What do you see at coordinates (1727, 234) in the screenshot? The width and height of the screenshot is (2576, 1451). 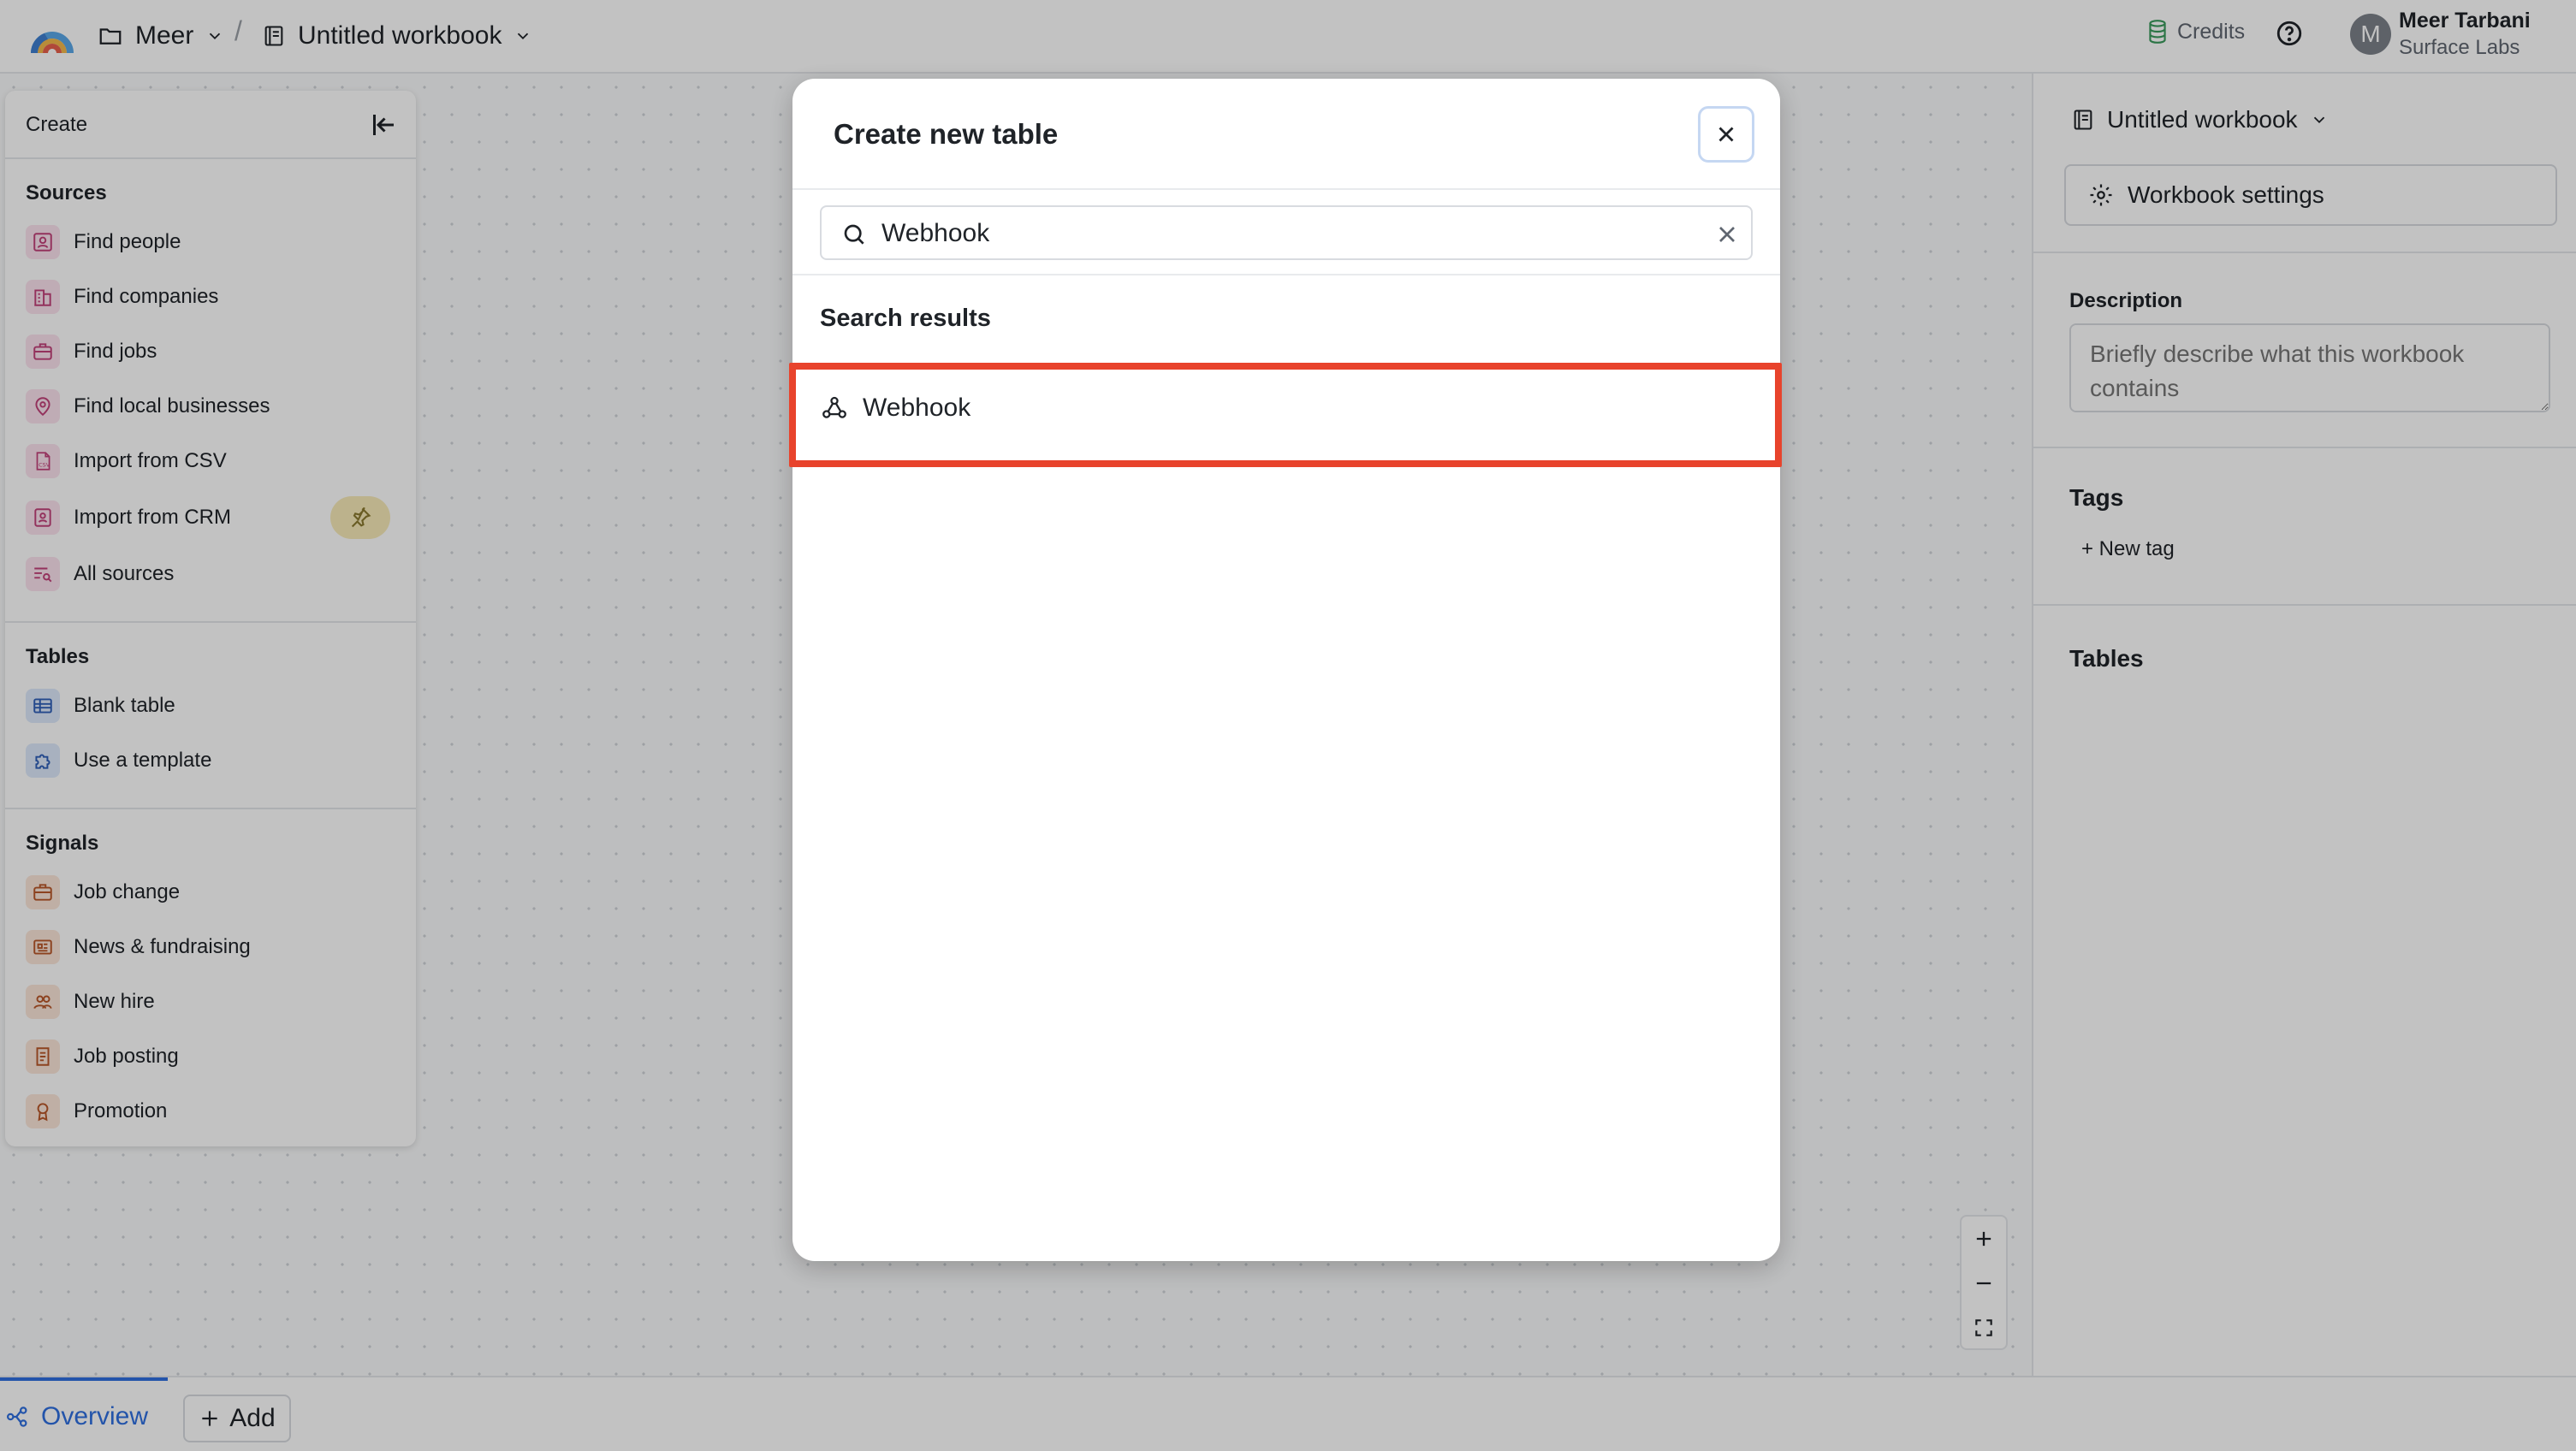 I see `clear-search-icon` at bounding box center [1727, 234].